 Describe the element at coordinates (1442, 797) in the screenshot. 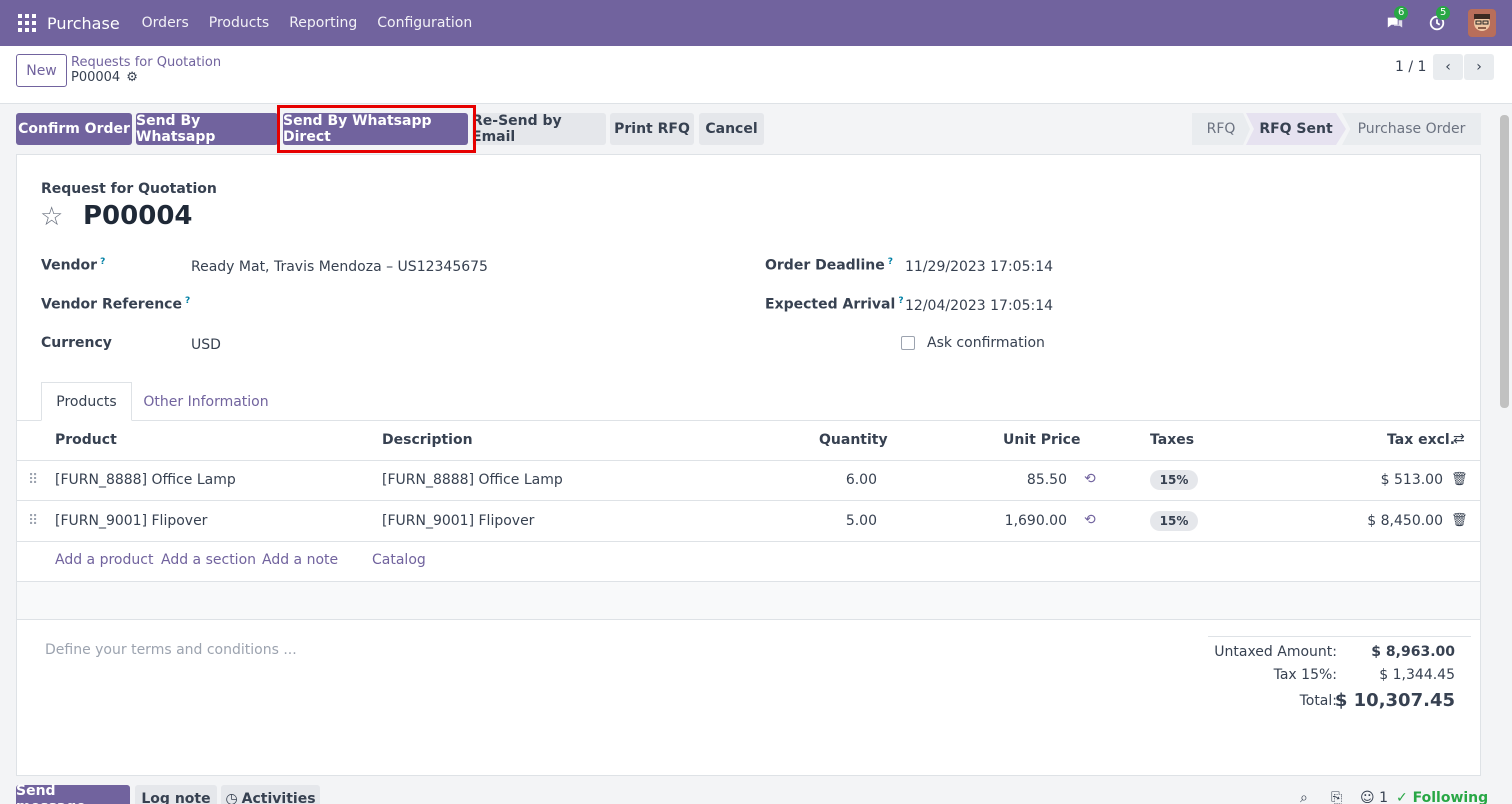

I see `following-button: ✓ Following` at that location.